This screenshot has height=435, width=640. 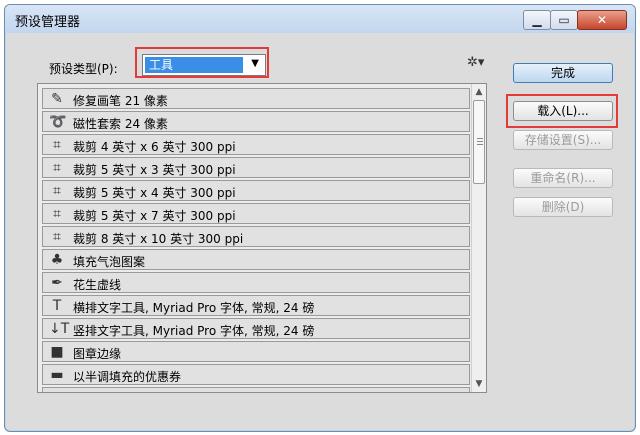 I want to click on preset-list-item: ⌗ 裁剪 5 英寸 x 3 英寸 300 ppi, so click(x=256, y=167).